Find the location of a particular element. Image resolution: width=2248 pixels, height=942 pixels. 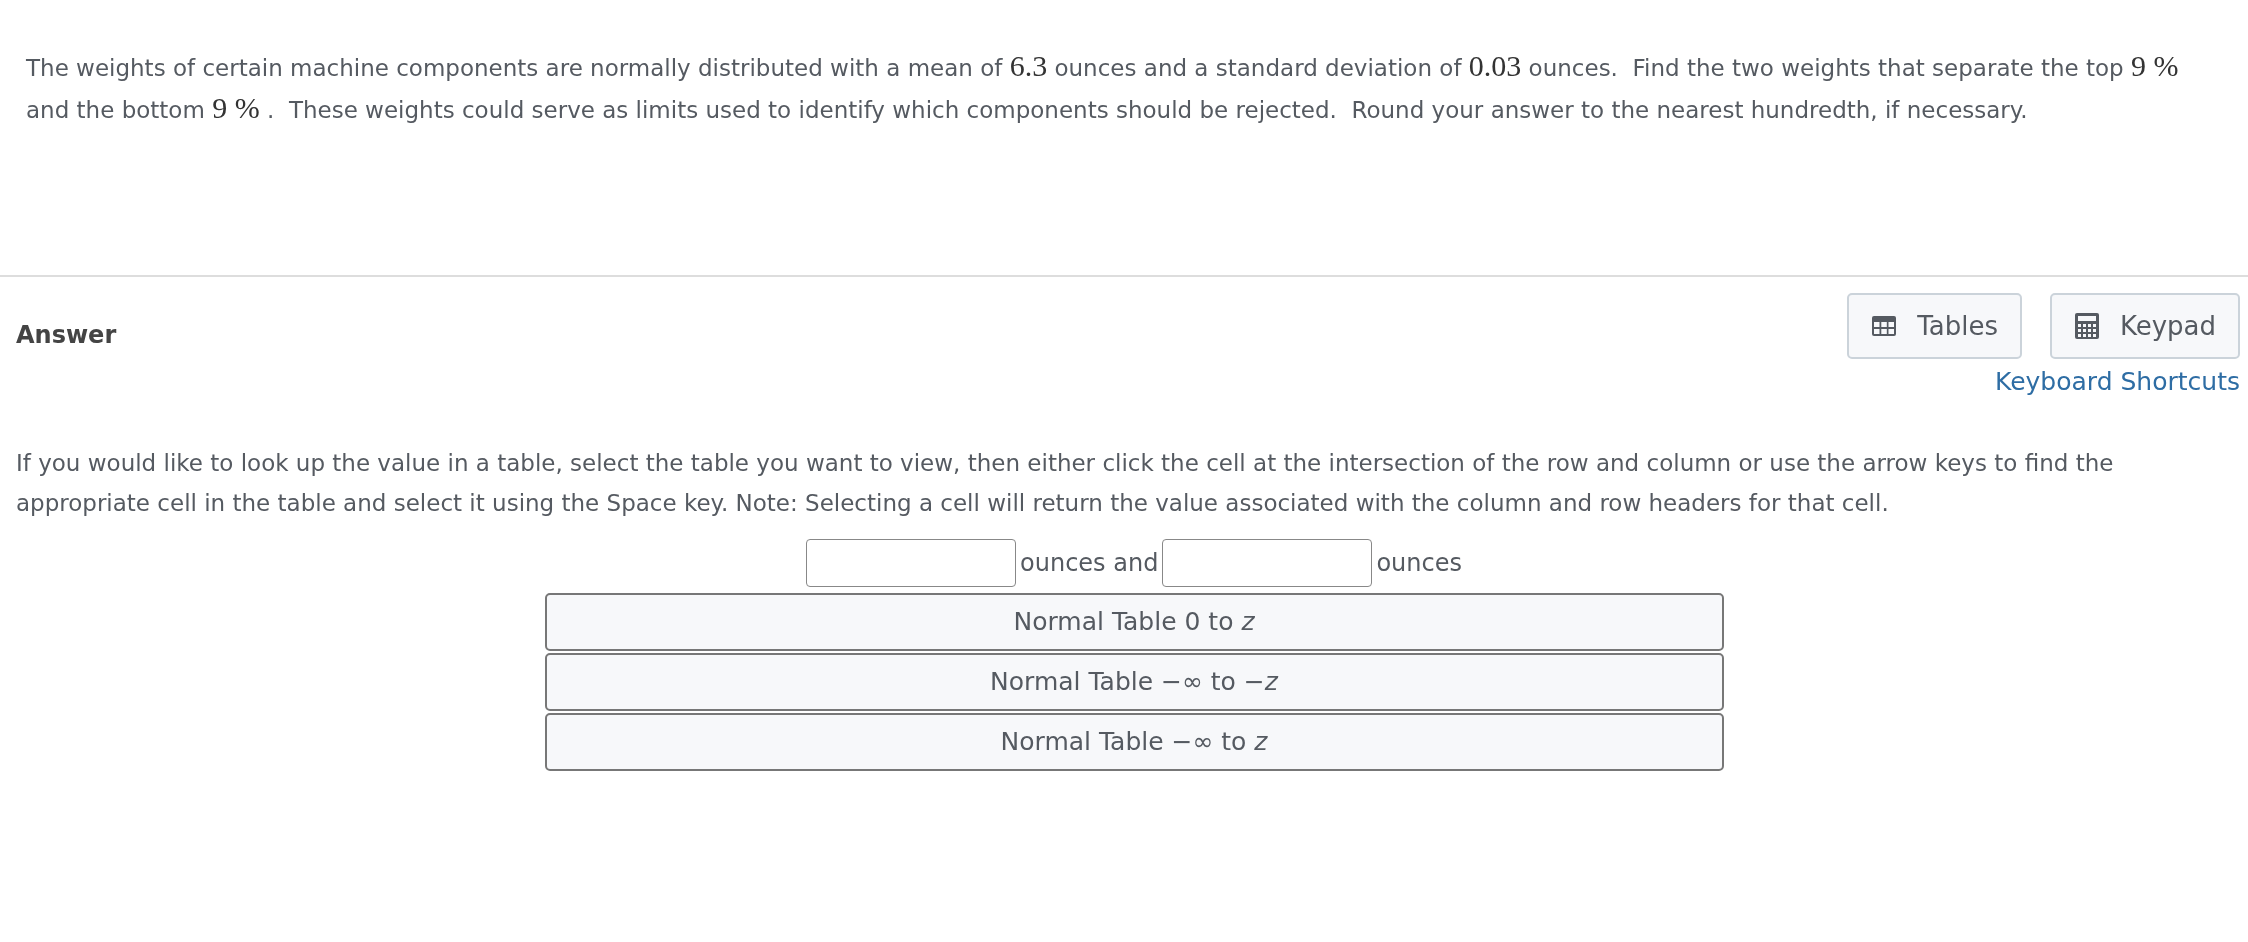

keyboard-shortcuts-link: Keyboard Shortcuts is located at coordinates (2117, 382).